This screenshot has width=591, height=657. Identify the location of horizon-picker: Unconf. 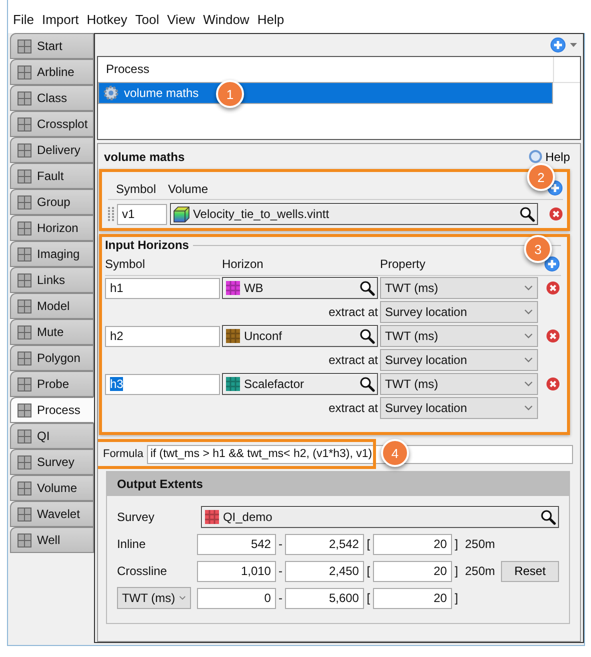
(300, 336).